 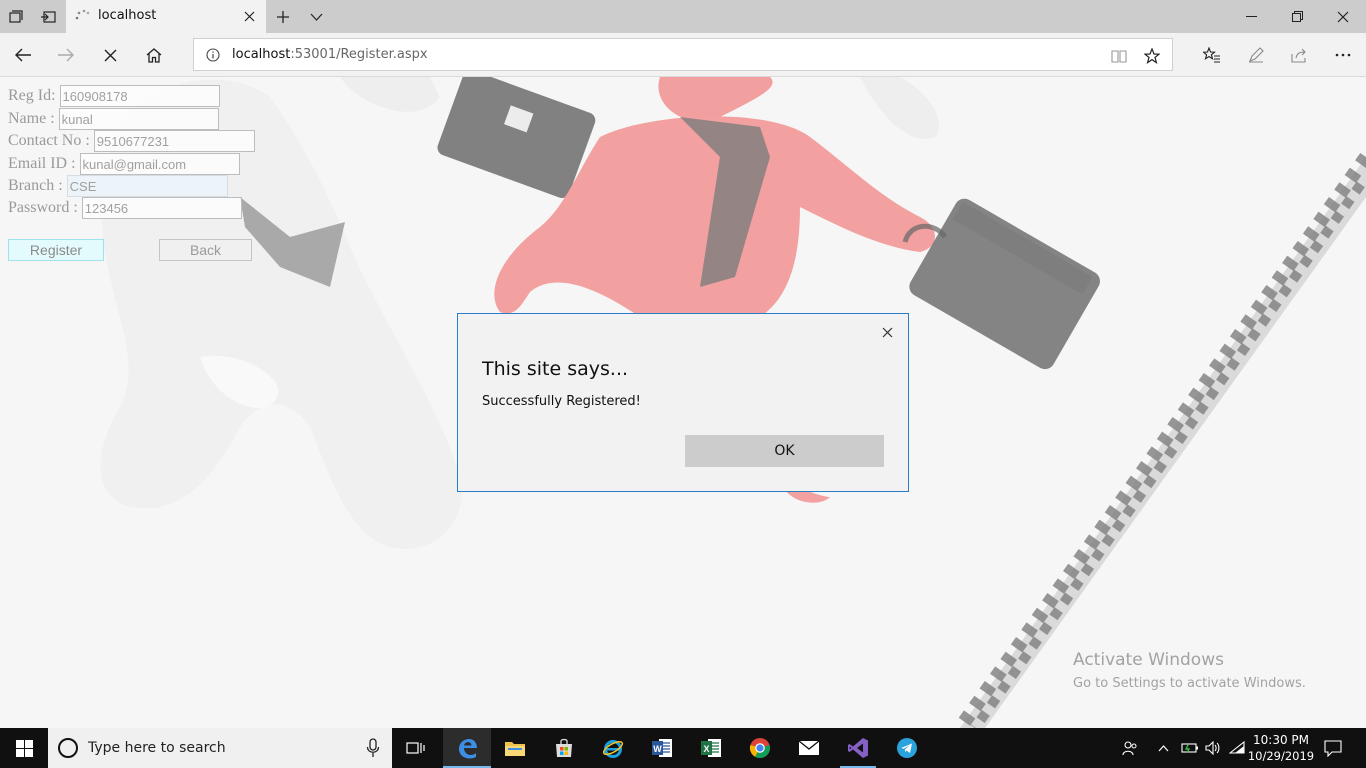 What do you see at coordinates (416, 748) in the screenshot?
I see `task-view-icon` at bounding box center [416, 748].